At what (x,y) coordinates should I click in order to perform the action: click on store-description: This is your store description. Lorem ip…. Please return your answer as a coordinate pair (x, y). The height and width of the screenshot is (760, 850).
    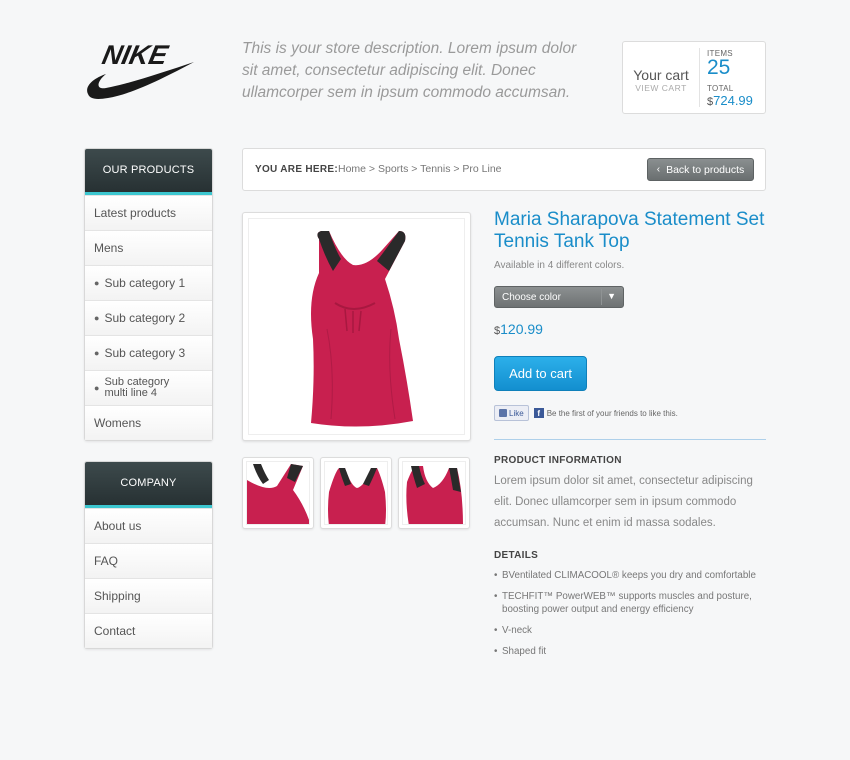
    Looking at the image, I should click on (409, 70).